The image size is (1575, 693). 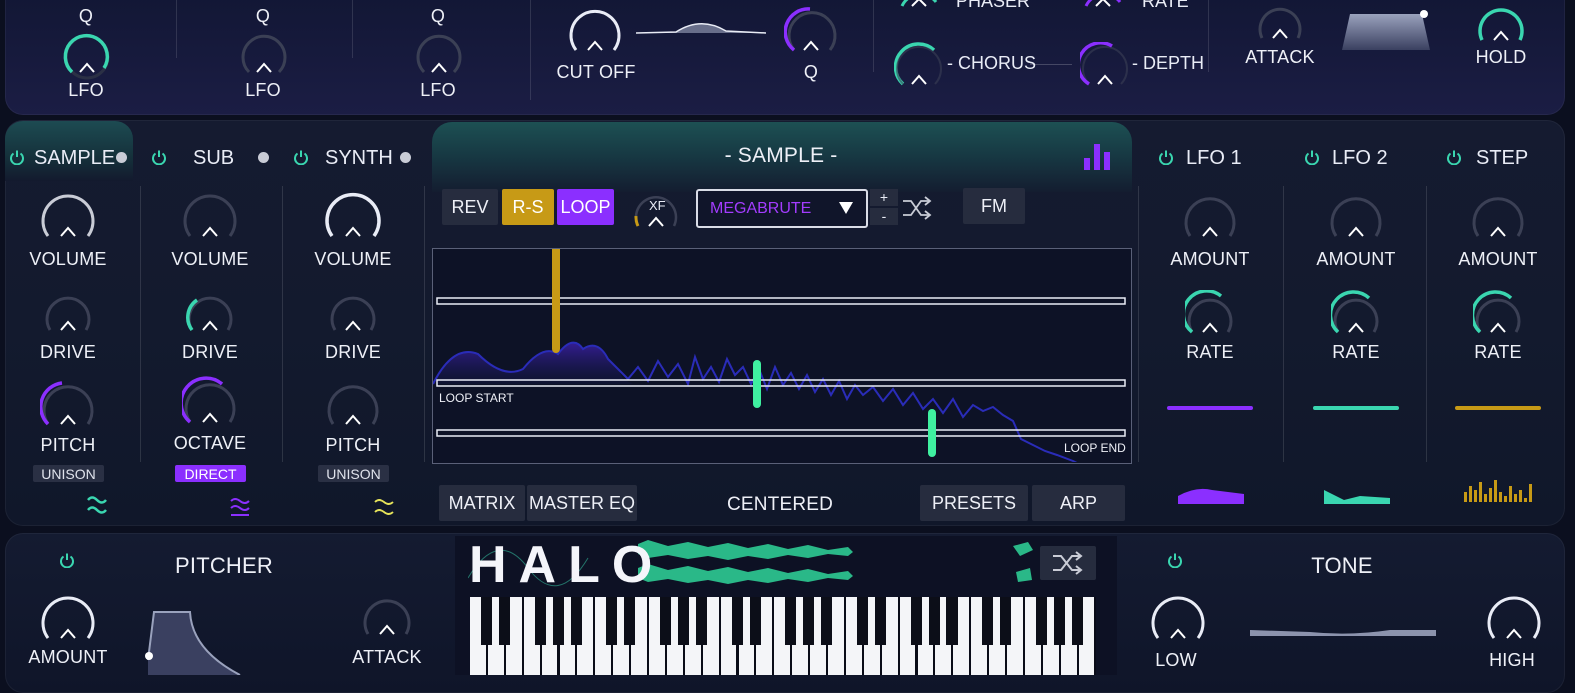 What do you see at coordinates (1210, 314) in the screenshot?
I see `lfo1-rate-knob` at bounding box center [1210, 314].